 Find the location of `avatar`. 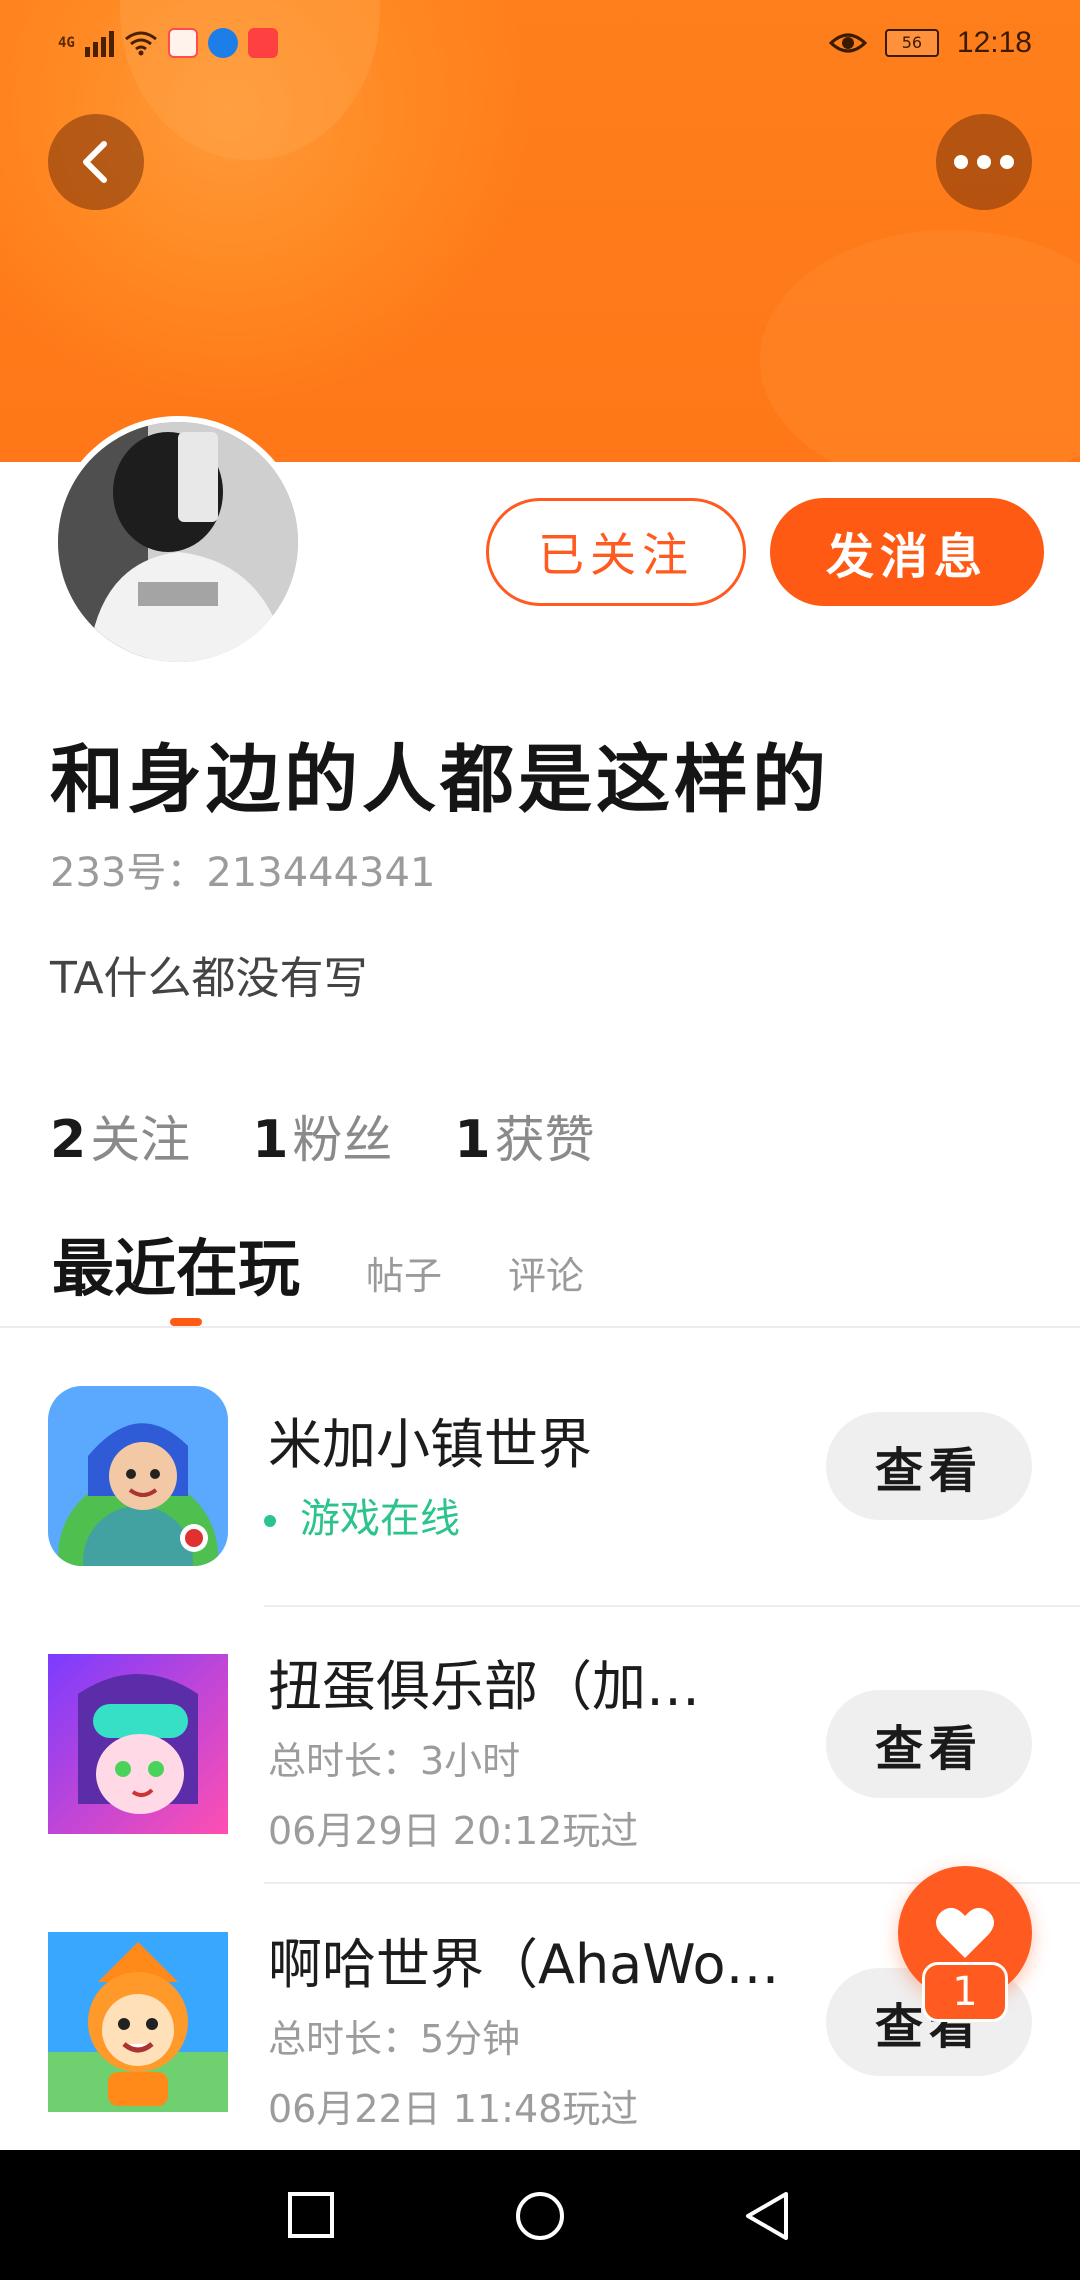

avatar is located at coordinates (178, 542).